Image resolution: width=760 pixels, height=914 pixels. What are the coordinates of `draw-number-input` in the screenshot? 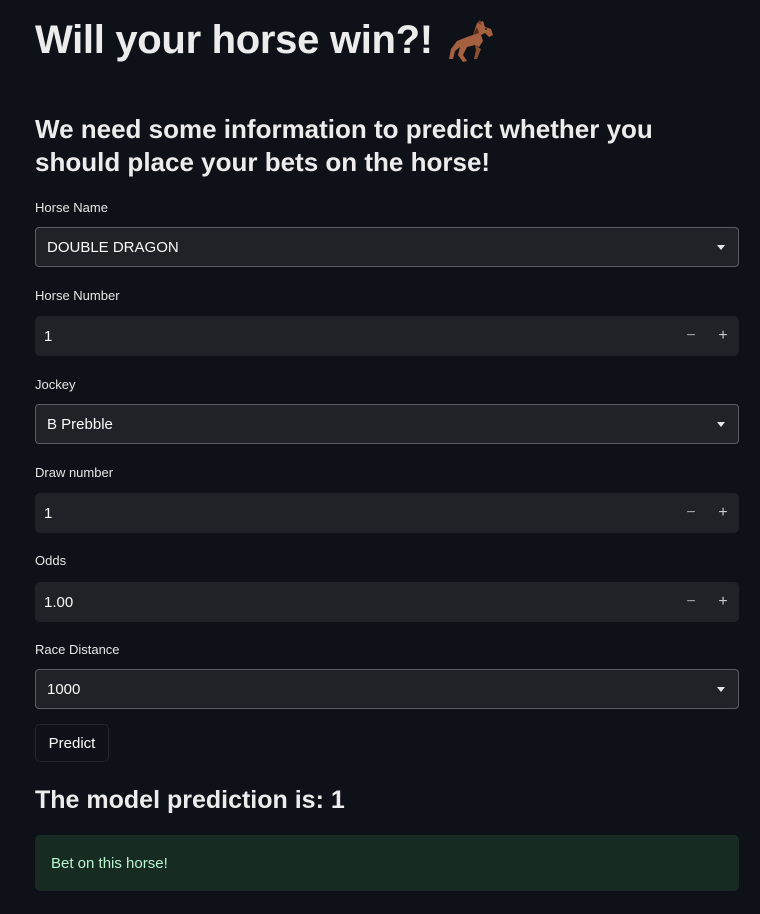 It's located at (355, 513).